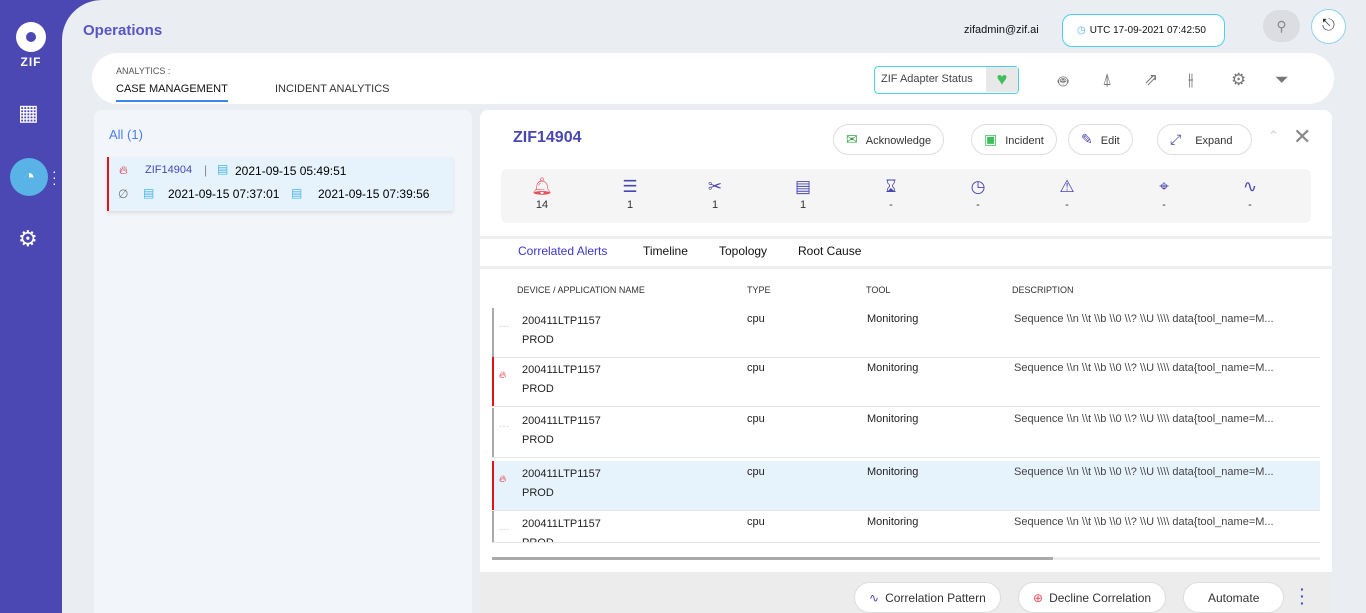 This screenshot has height=613, width=1366. I want to click on tab-case-management: CASE MANAGEMENT, so click(172, 92).